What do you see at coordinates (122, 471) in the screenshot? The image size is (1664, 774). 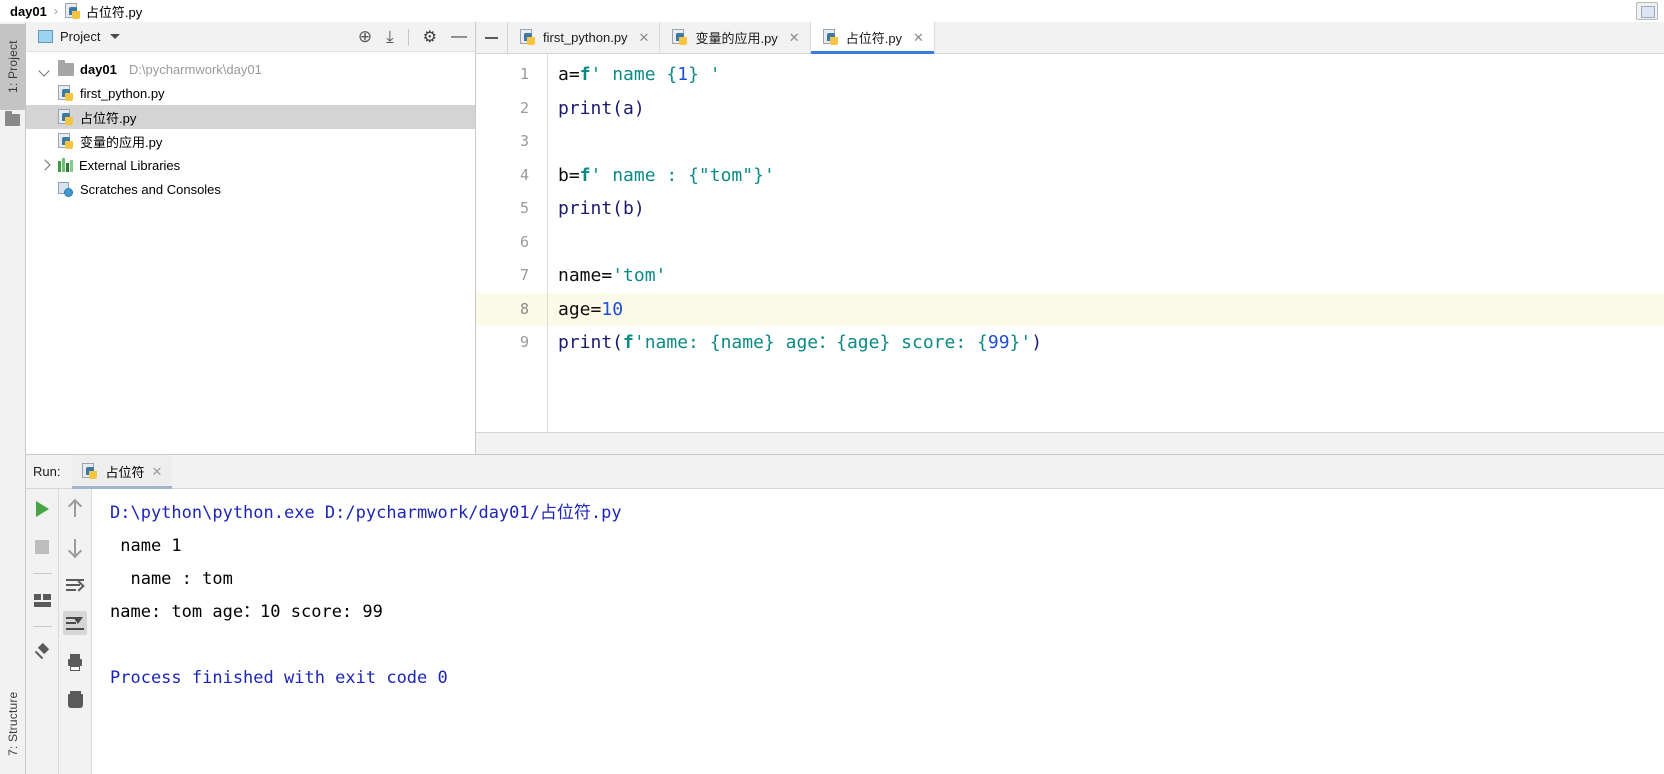 I see `run-tab-zhanweifu: 占位符 ✕` at bounding box center [122, 471].